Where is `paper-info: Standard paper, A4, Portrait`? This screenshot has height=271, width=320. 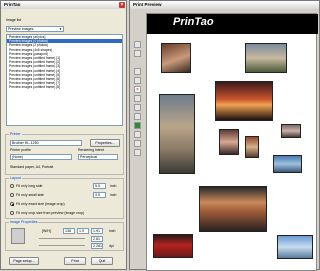 paper-info: Standard paper, A4, Portrait is located at coordinates (32, 167).